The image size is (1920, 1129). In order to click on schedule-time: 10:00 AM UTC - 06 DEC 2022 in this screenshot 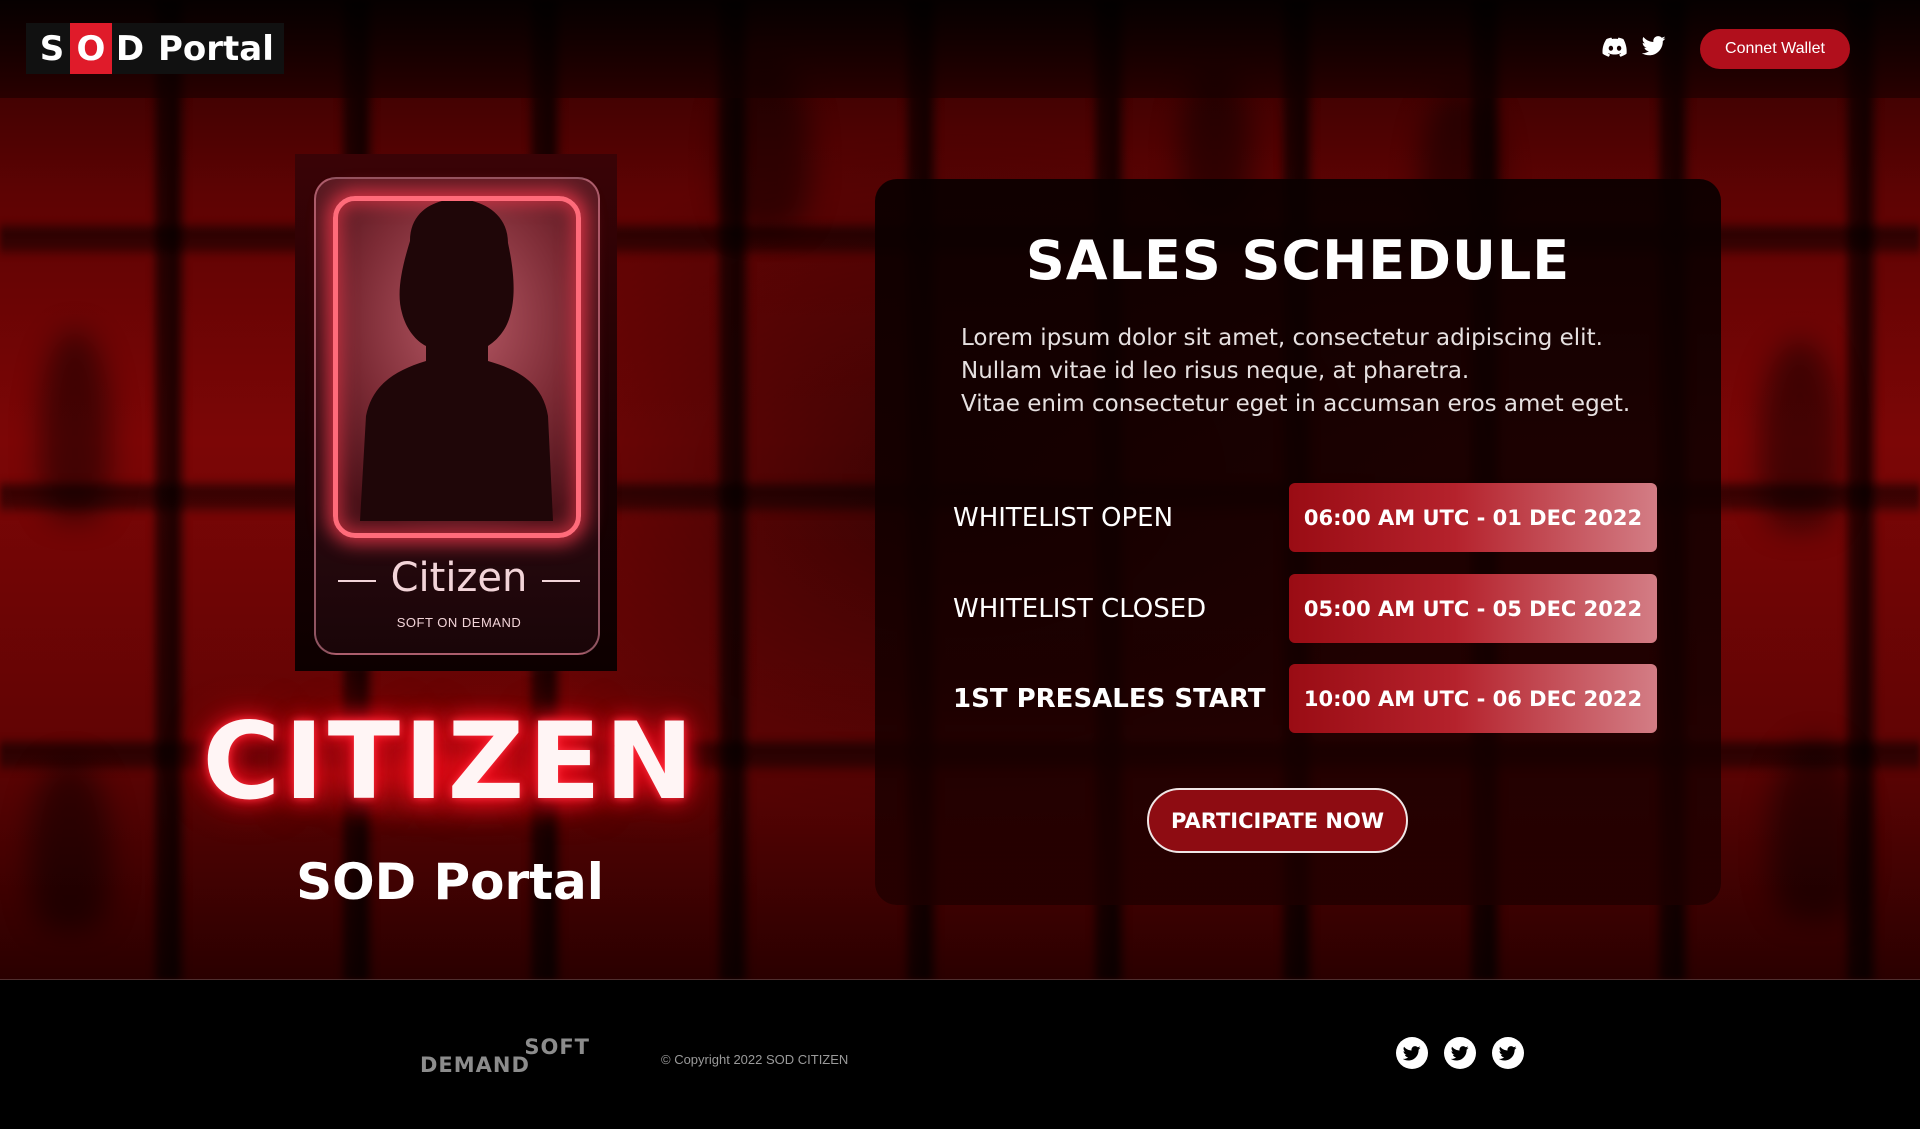, I will do `click(1473, 698)`.